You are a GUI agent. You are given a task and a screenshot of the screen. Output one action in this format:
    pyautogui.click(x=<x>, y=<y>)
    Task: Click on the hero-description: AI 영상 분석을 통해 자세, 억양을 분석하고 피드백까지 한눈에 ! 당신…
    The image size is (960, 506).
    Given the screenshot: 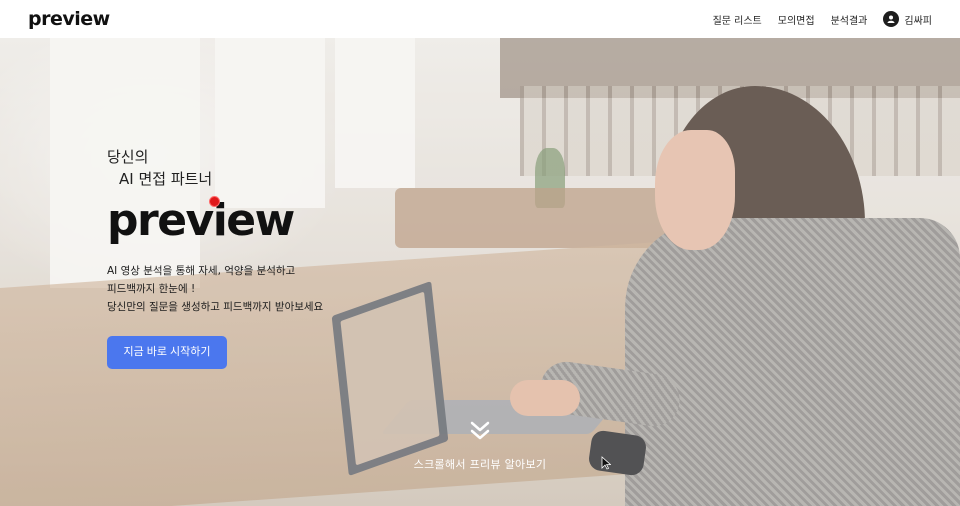 What is the action you would take?
    pyautogui.click(x=215, y=289)
    